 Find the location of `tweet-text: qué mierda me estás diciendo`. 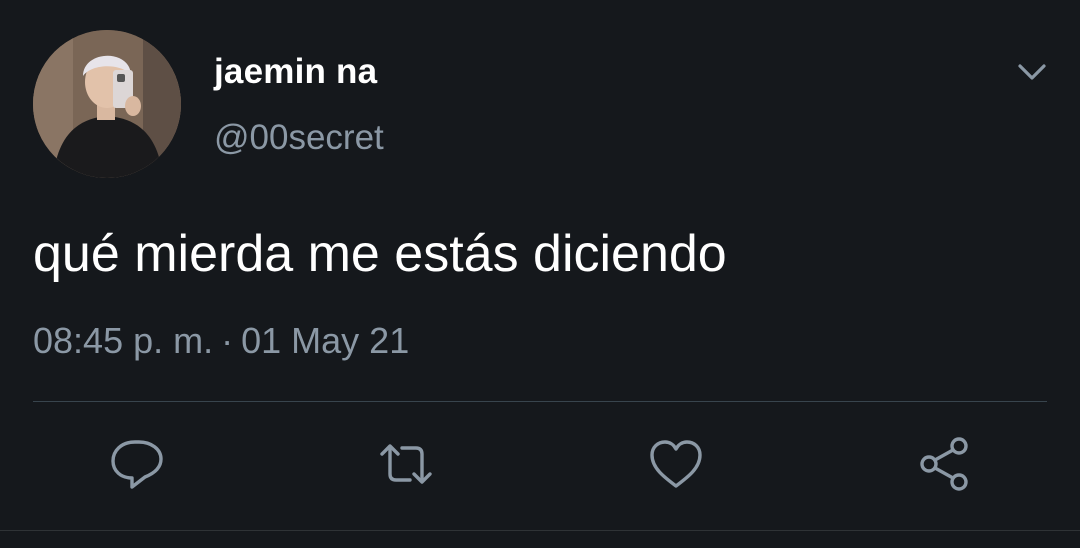

tweet-text: qué mierda me estás diciendo is located at coordinates (380, 254).